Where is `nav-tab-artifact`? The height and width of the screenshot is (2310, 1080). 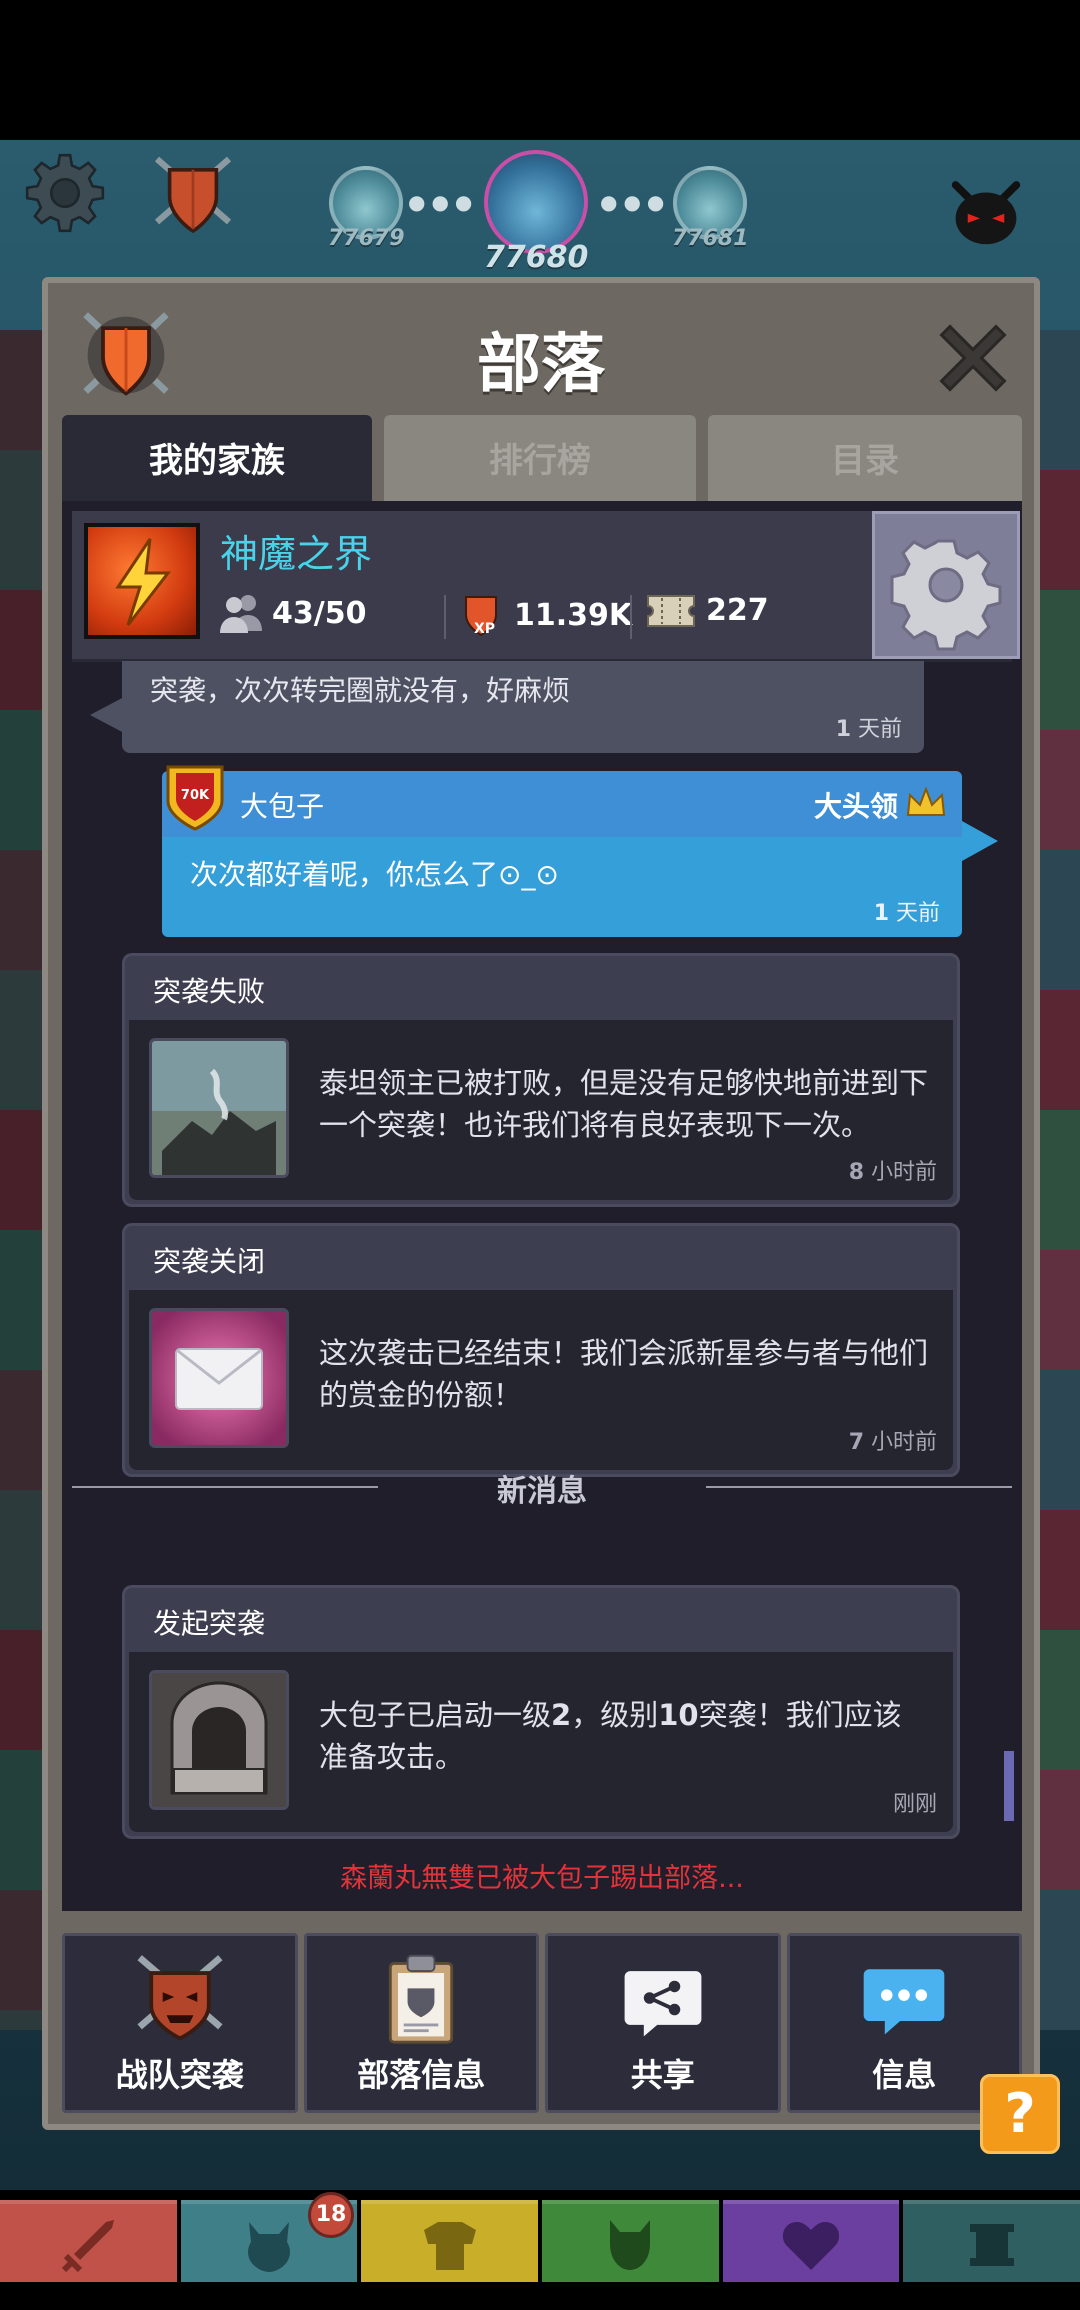
nav-tab-artifact is located at coordinates (991, 2241).